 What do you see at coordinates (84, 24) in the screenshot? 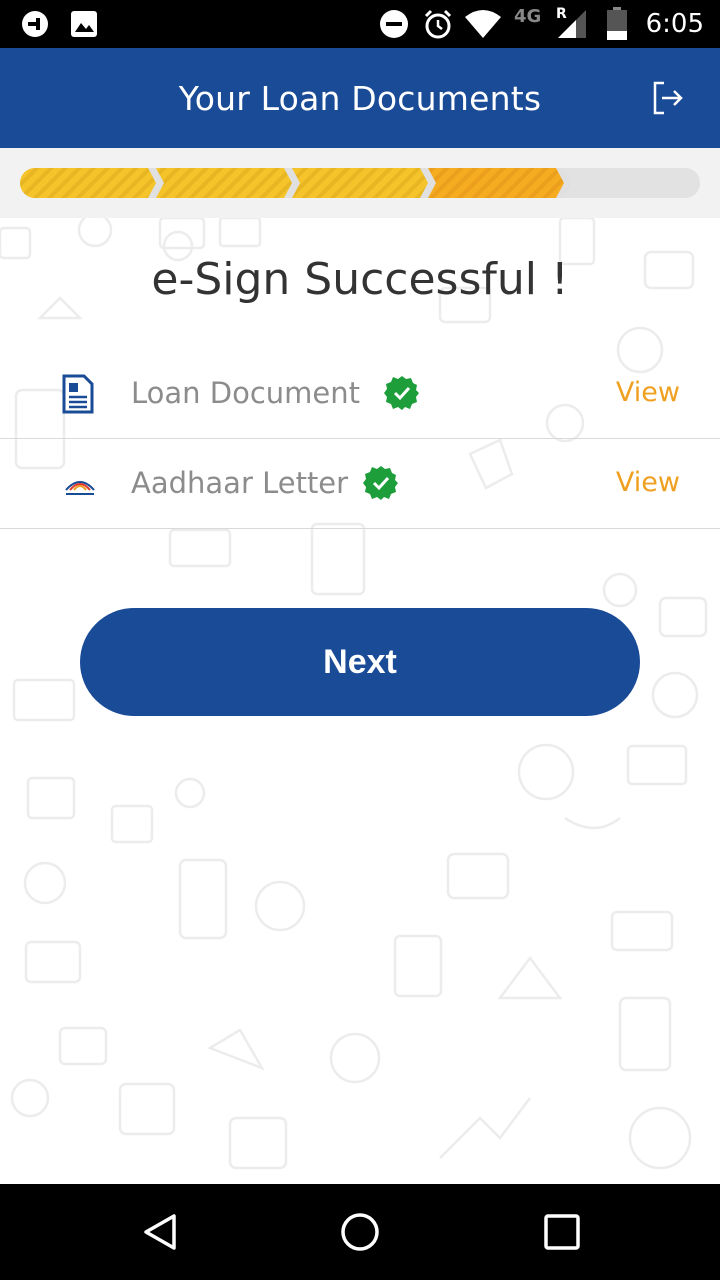
I see `image-icon` at bounding box center [84, 24].